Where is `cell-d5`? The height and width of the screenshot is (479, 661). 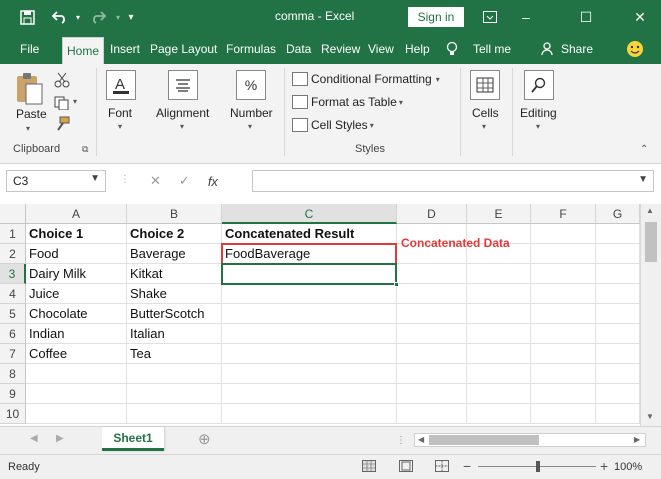
cell-d5 is located at coordinates (432, 314).